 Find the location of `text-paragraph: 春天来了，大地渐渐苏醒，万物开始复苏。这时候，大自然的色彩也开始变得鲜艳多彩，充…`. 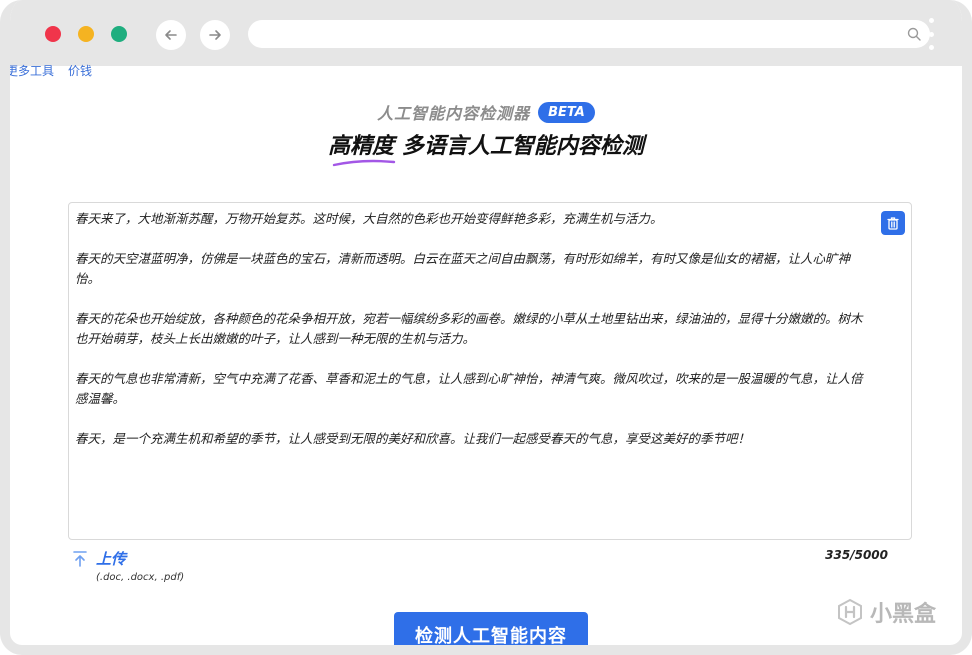

text-paragraph: 春天来了，大地渐渐苏醒，万物开始复苏。这时候，大自然的色彩也开始变得鲜艳多彩，充… is located at coordinates (369, 218).